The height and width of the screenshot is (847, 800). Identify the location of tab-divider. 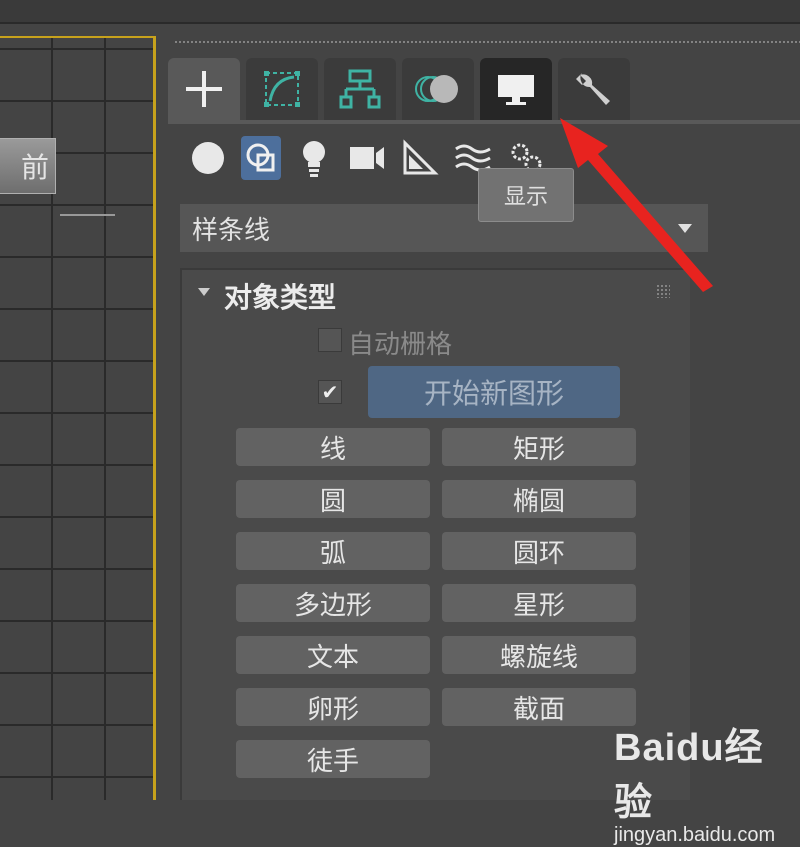
(484, 122).